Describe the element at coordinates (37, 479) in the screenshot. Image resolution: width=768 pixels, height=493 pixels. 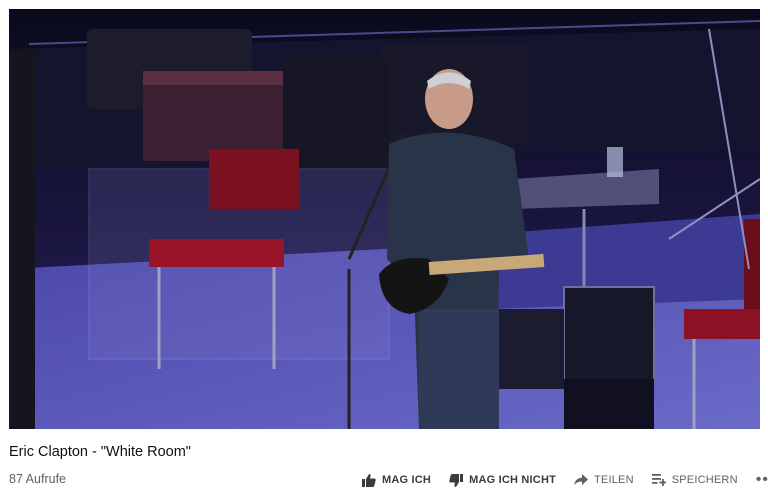
I see `view-count: 87 Aufrufe` at that location.